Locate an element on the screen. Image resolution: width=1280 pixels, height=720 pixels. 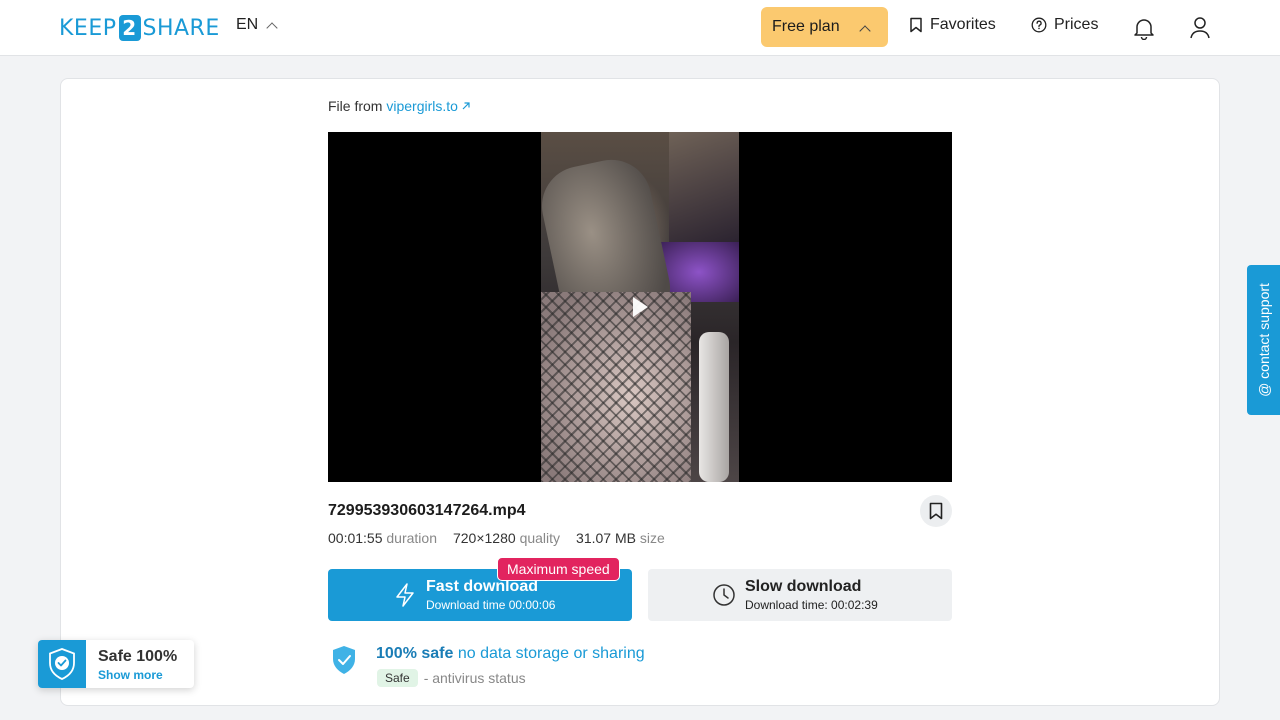
language-label: EN is located at coordinates (247, 24).